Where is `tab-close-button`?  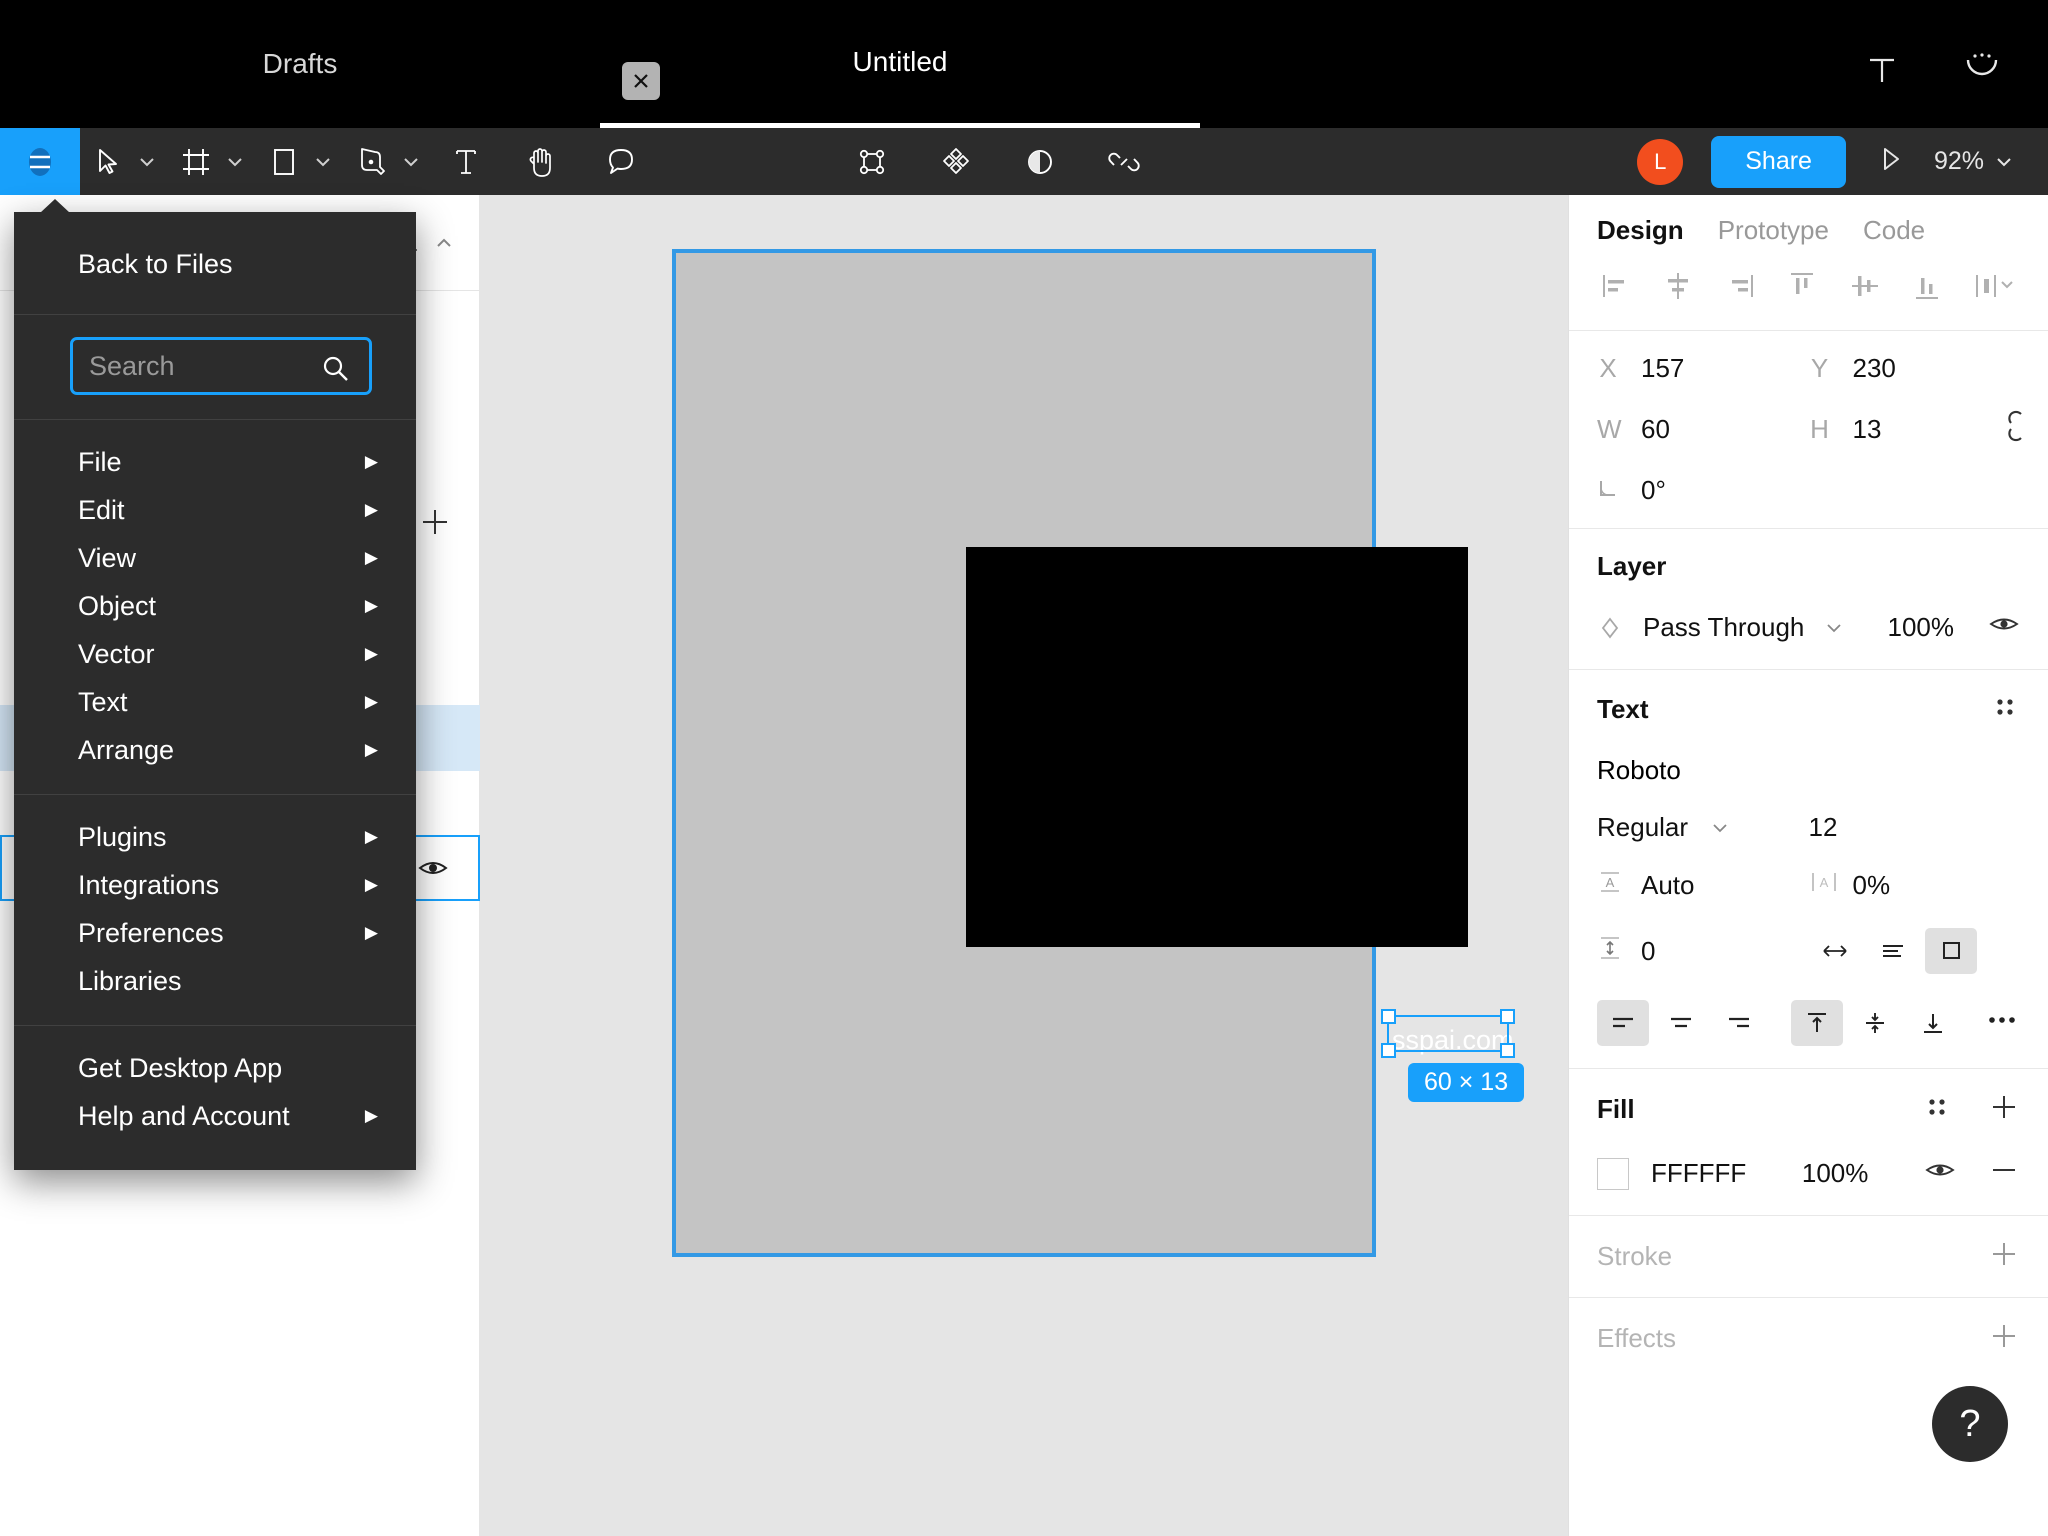
tab-close-button is located at coordinates (641, 81).